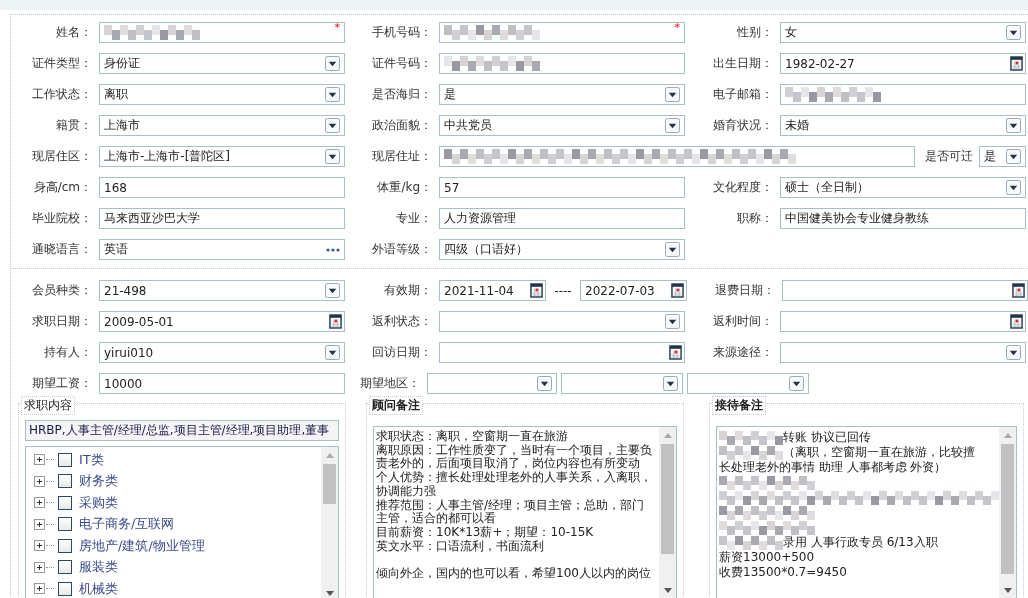  Describe the element at coordinates (402, 249) in the screenshot. I see `field-label: 外语等级：` at that location.